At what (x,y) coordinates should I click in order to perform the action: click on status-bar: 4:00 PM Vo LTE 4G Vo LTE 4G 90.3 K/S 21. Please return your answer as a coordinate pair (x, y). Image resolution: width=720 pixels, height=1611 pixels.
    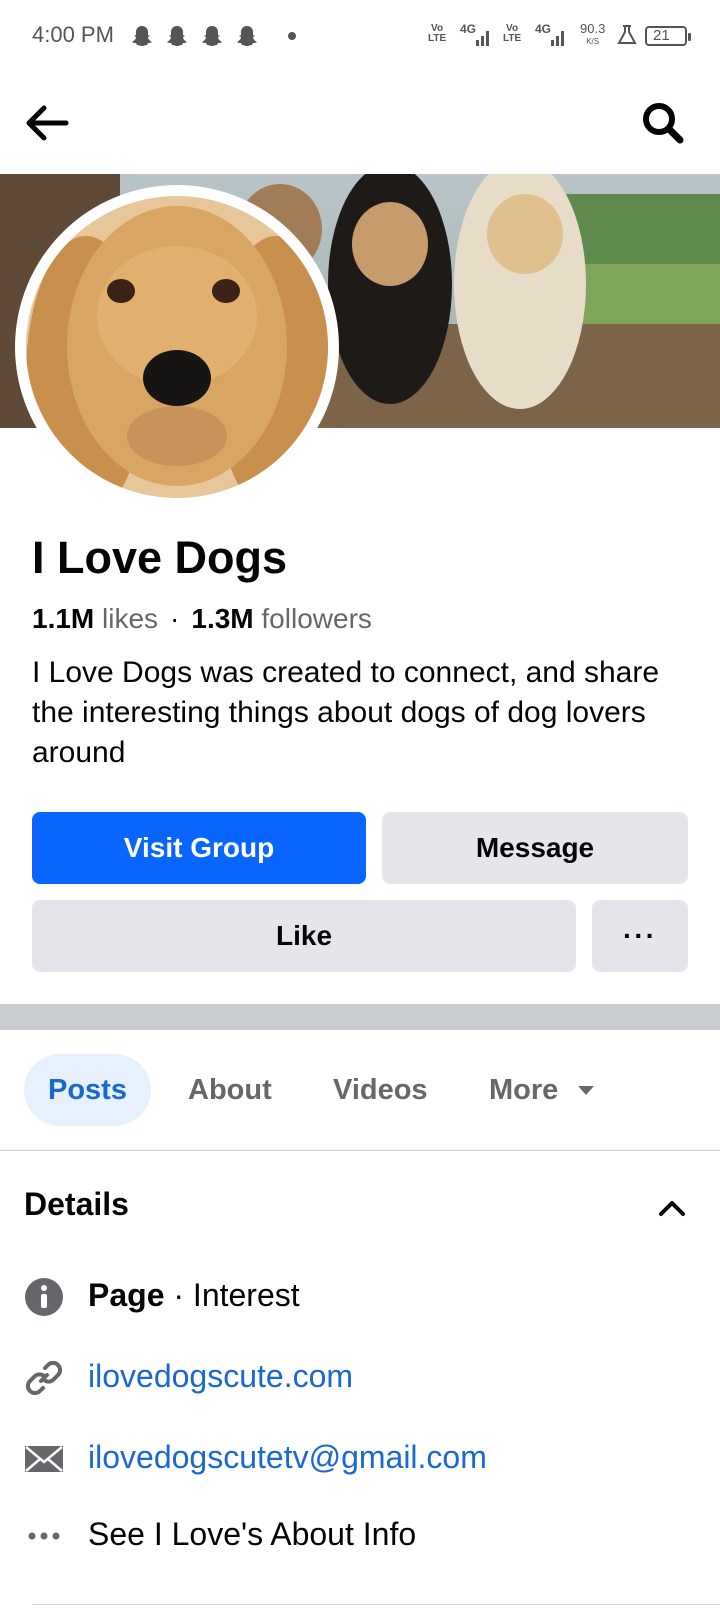
    Looking at the image, I should click on (360, 36).